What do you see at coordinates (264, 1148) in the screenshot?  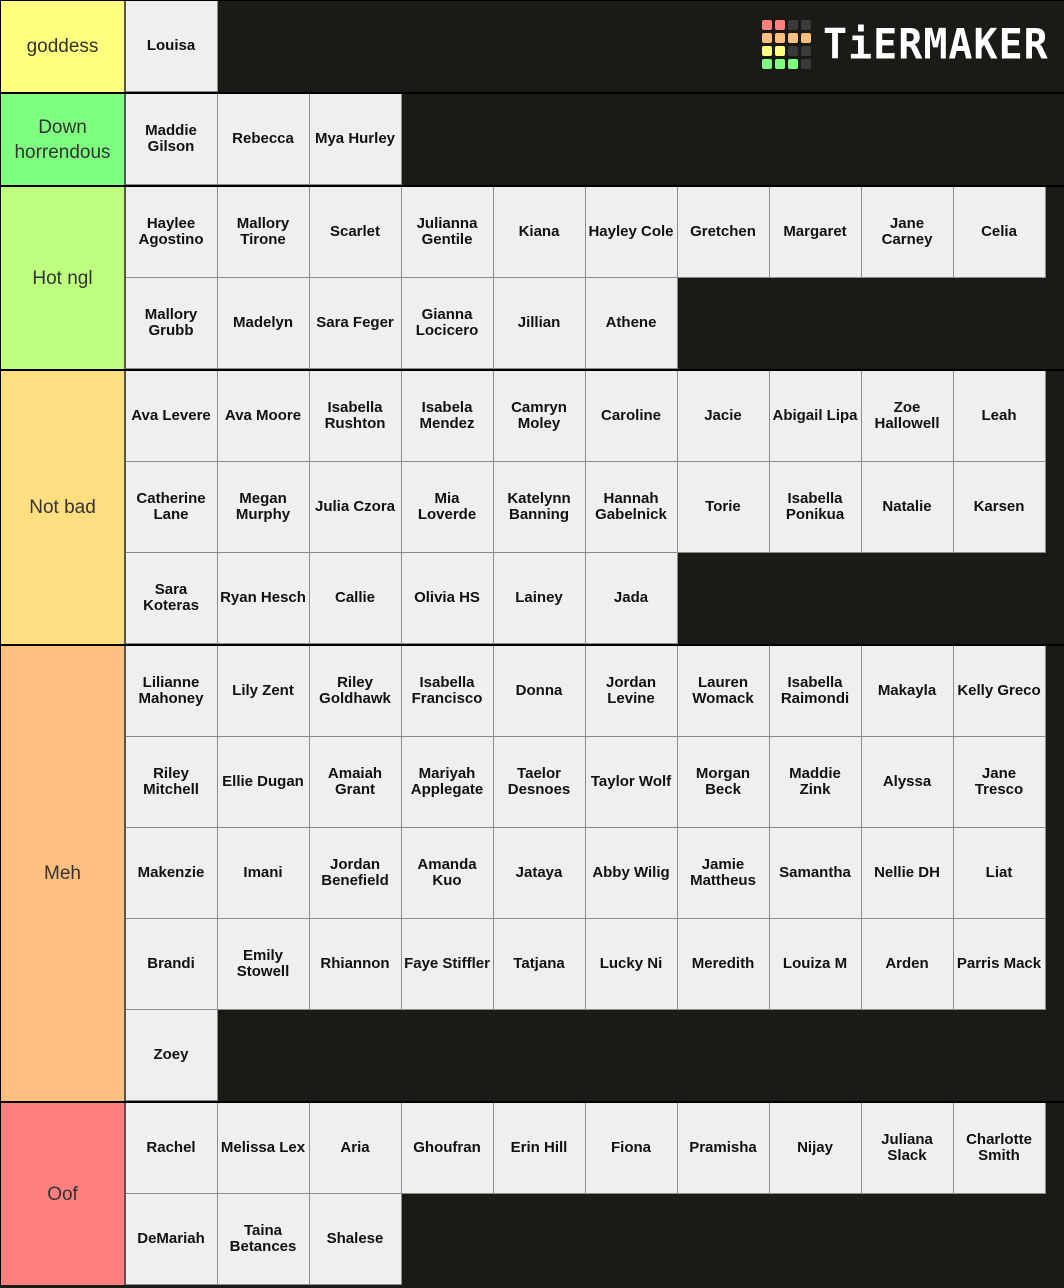 I see `tier-item-card: Melissa Lex` at bounding box center [264, 1148].